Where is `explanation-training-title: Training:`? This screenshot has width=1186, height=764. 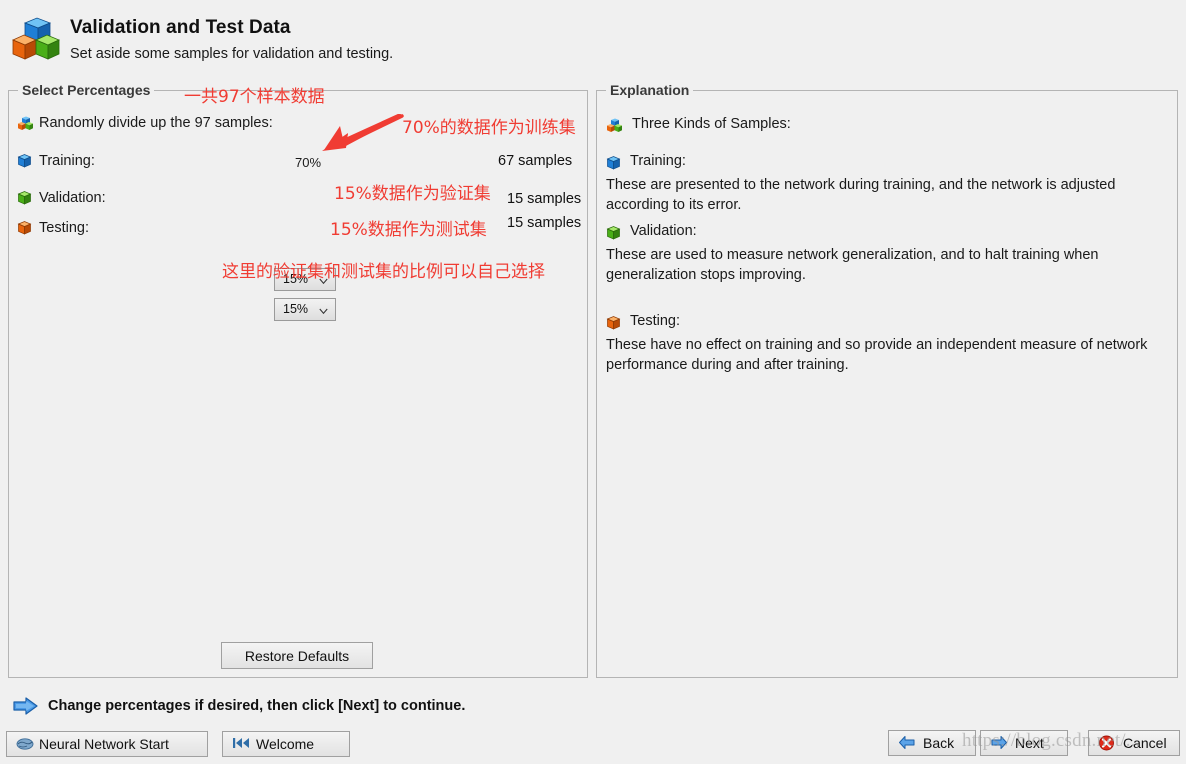
explanation-training-title: Training: is located at coordinates (658, 161).